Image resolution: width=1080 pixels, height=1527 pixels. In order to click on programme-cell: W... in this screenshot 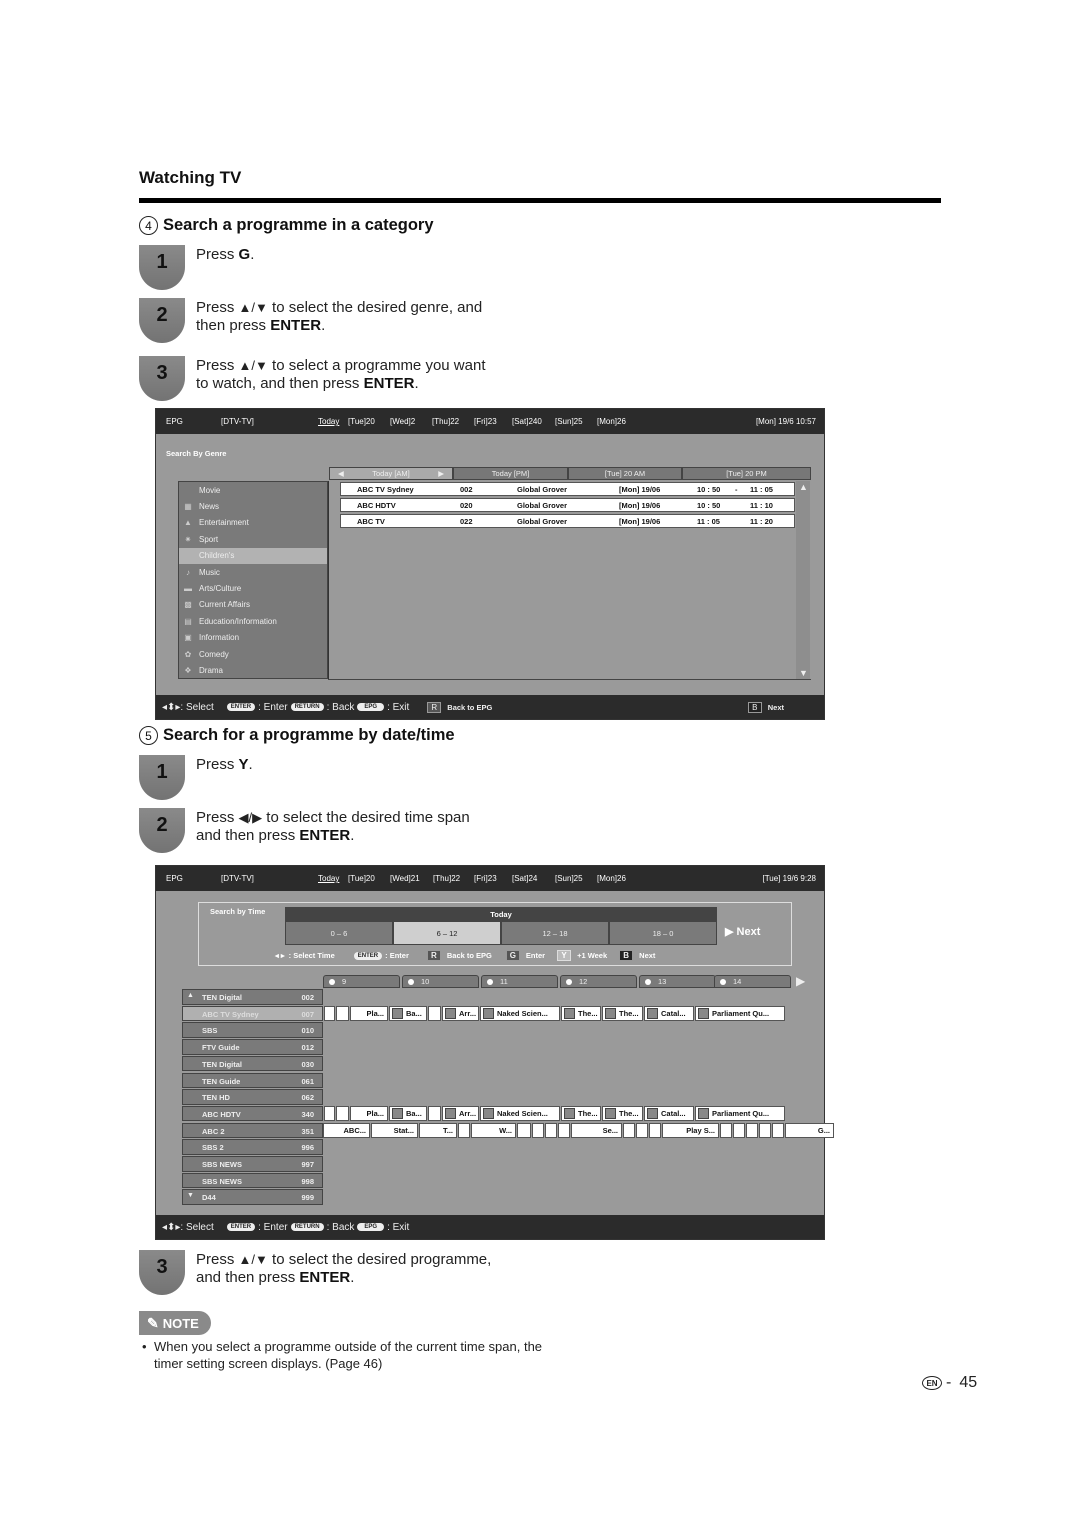, I will do `click(493, 1130)`.